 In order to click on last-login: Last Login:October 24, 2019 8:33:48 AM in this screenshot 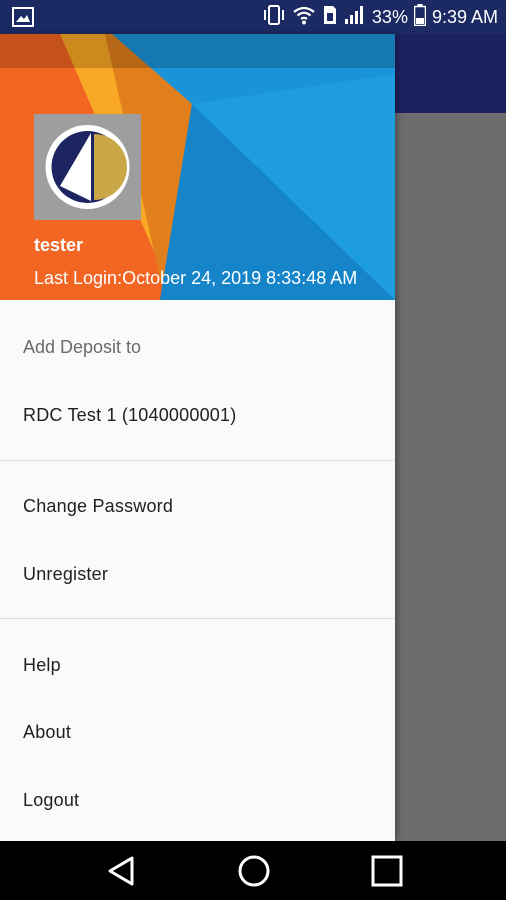, I will do `click(196, 278)`.